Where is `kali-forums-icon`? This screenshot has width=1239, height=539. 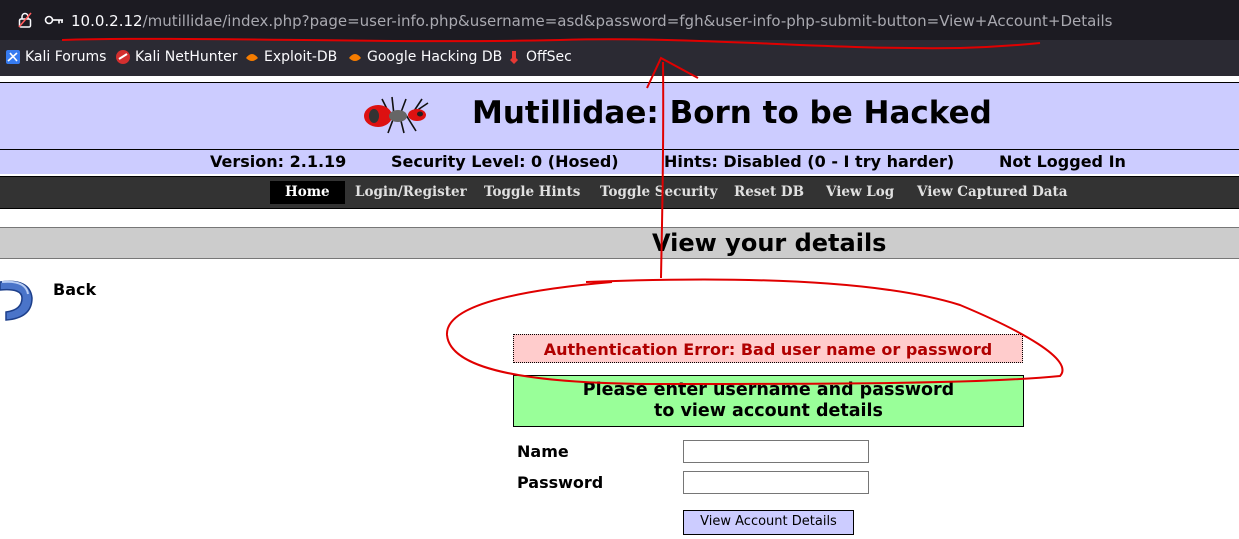
kali-forums-icon is located at coordinates (13, 57).